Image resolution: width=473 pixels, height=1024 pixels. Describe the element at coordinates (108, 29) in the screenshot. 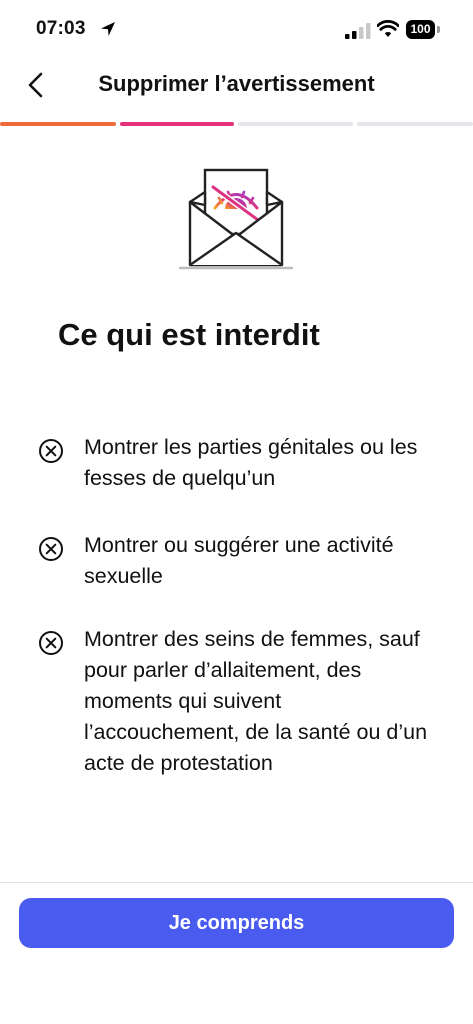

I see `location-arrow-icon` at that location.